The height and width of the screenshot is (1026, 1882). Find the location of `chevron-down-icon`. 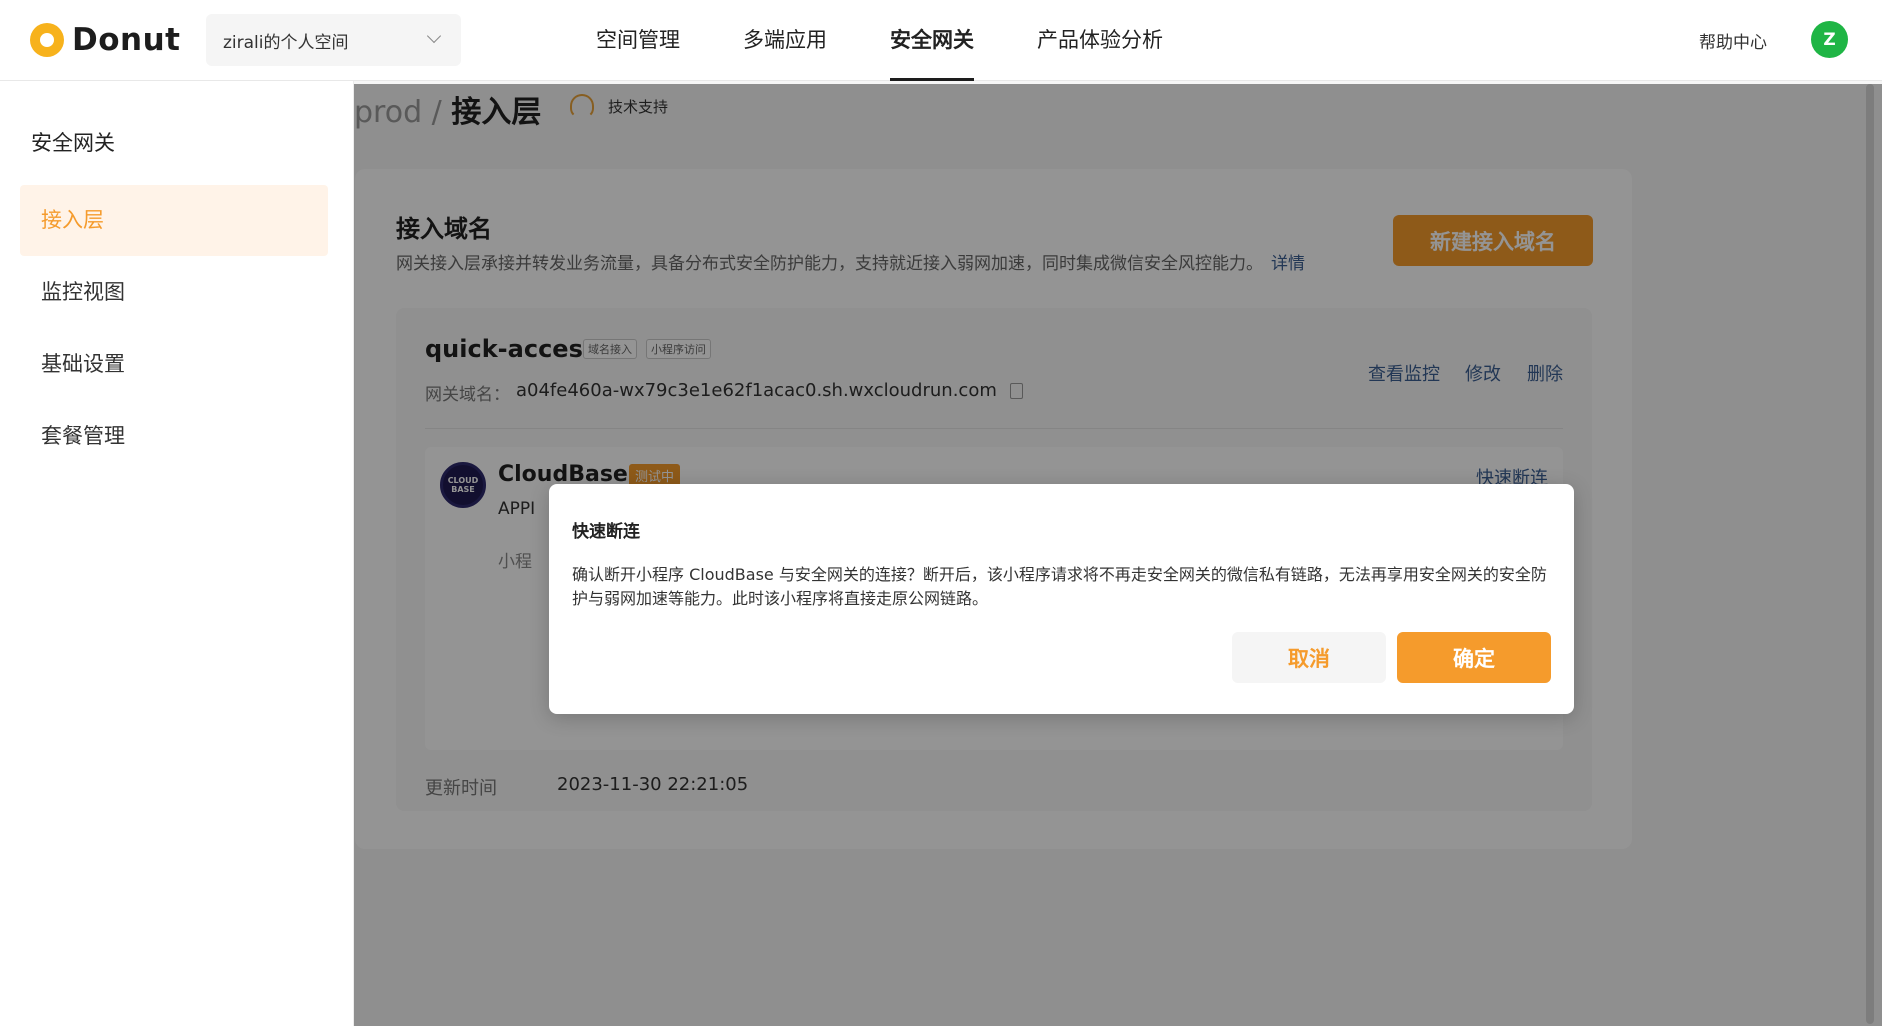

chevron-down-icon is located at coordinates (434, 36).